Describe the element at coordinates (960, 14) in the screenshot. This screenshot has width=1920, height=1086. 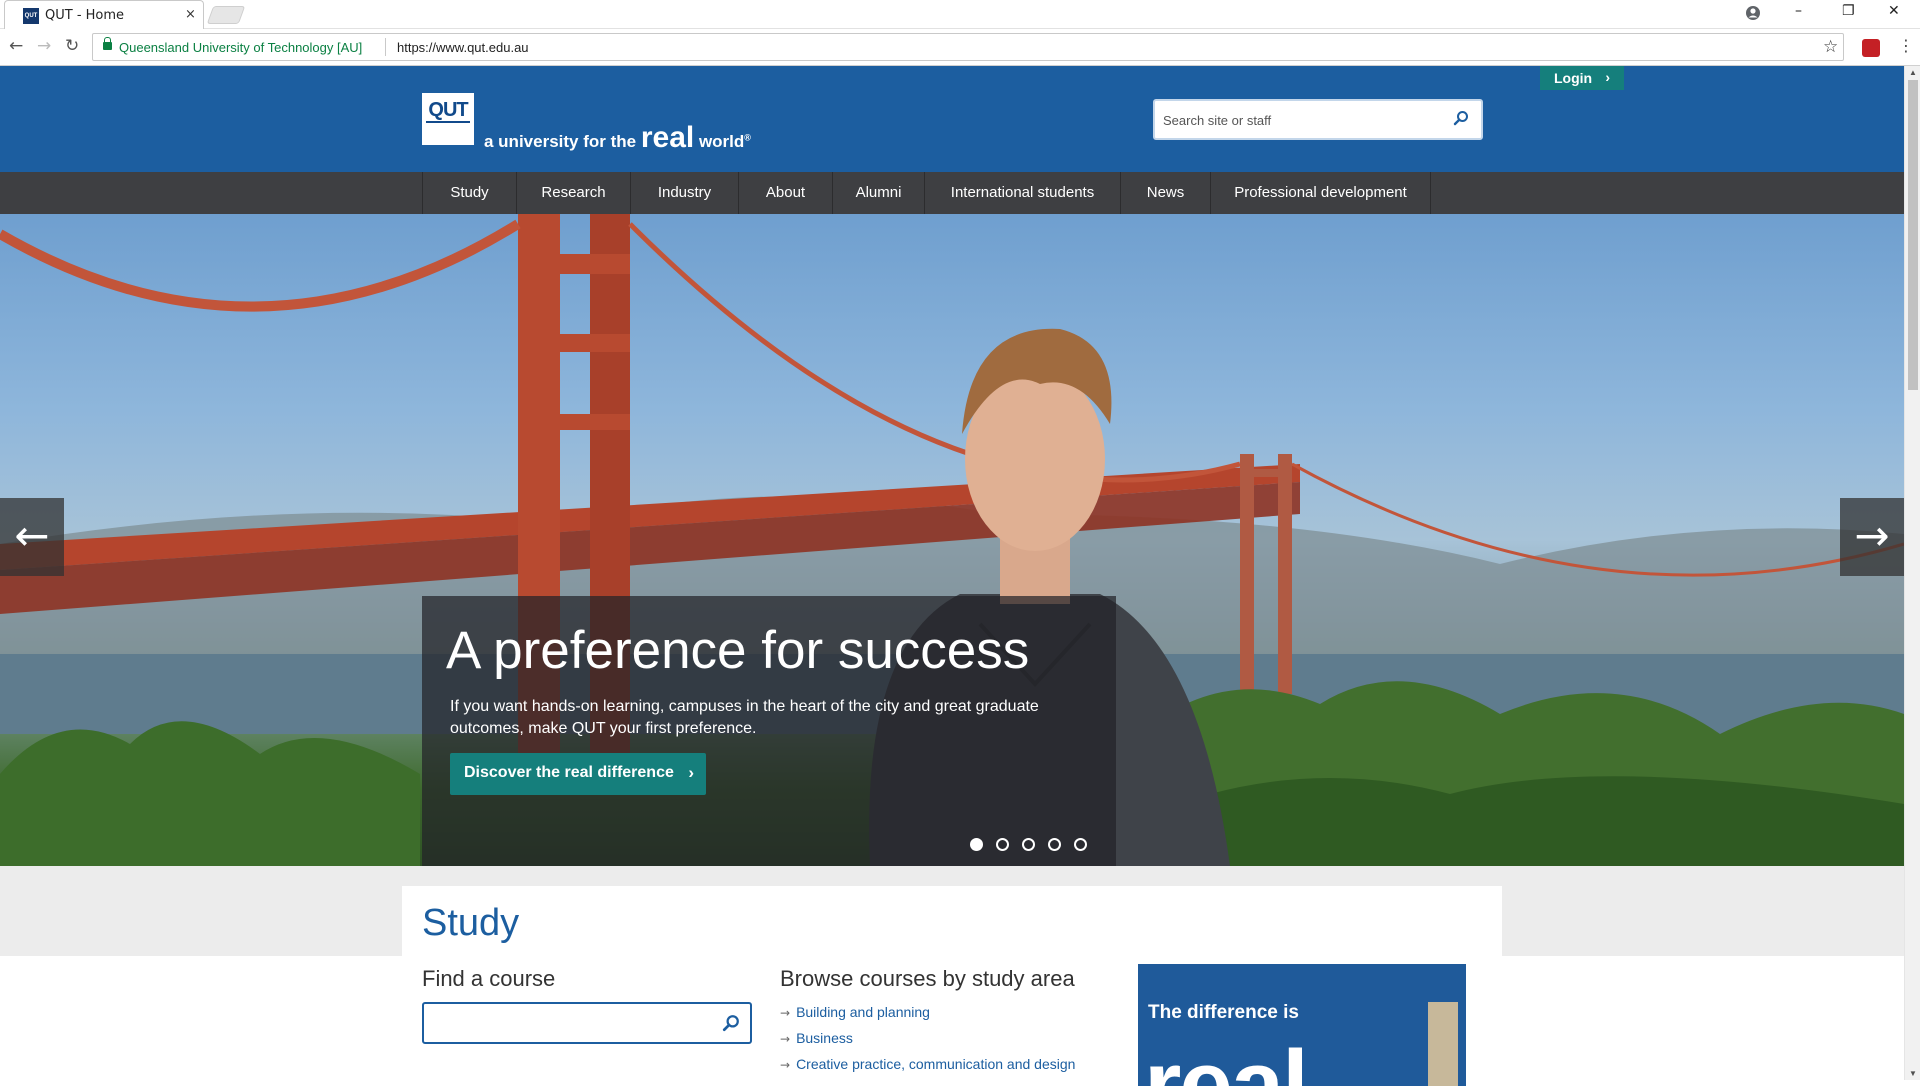
I see `browser-tab-strip: QUT QUT - Home × – ❐ ✕` at that location.